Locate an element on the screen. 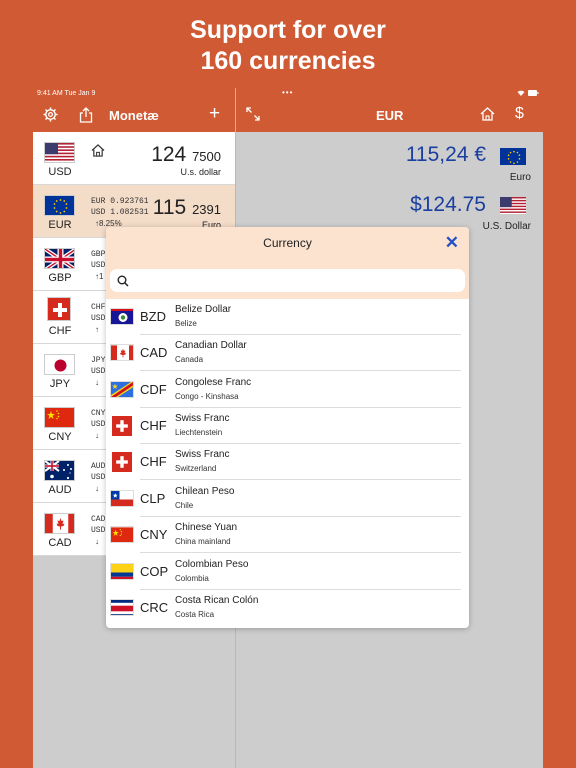 Image resolution: width=576 pixels, height=768 pixels. home-currency-icon is located at coordinates (98, 152).